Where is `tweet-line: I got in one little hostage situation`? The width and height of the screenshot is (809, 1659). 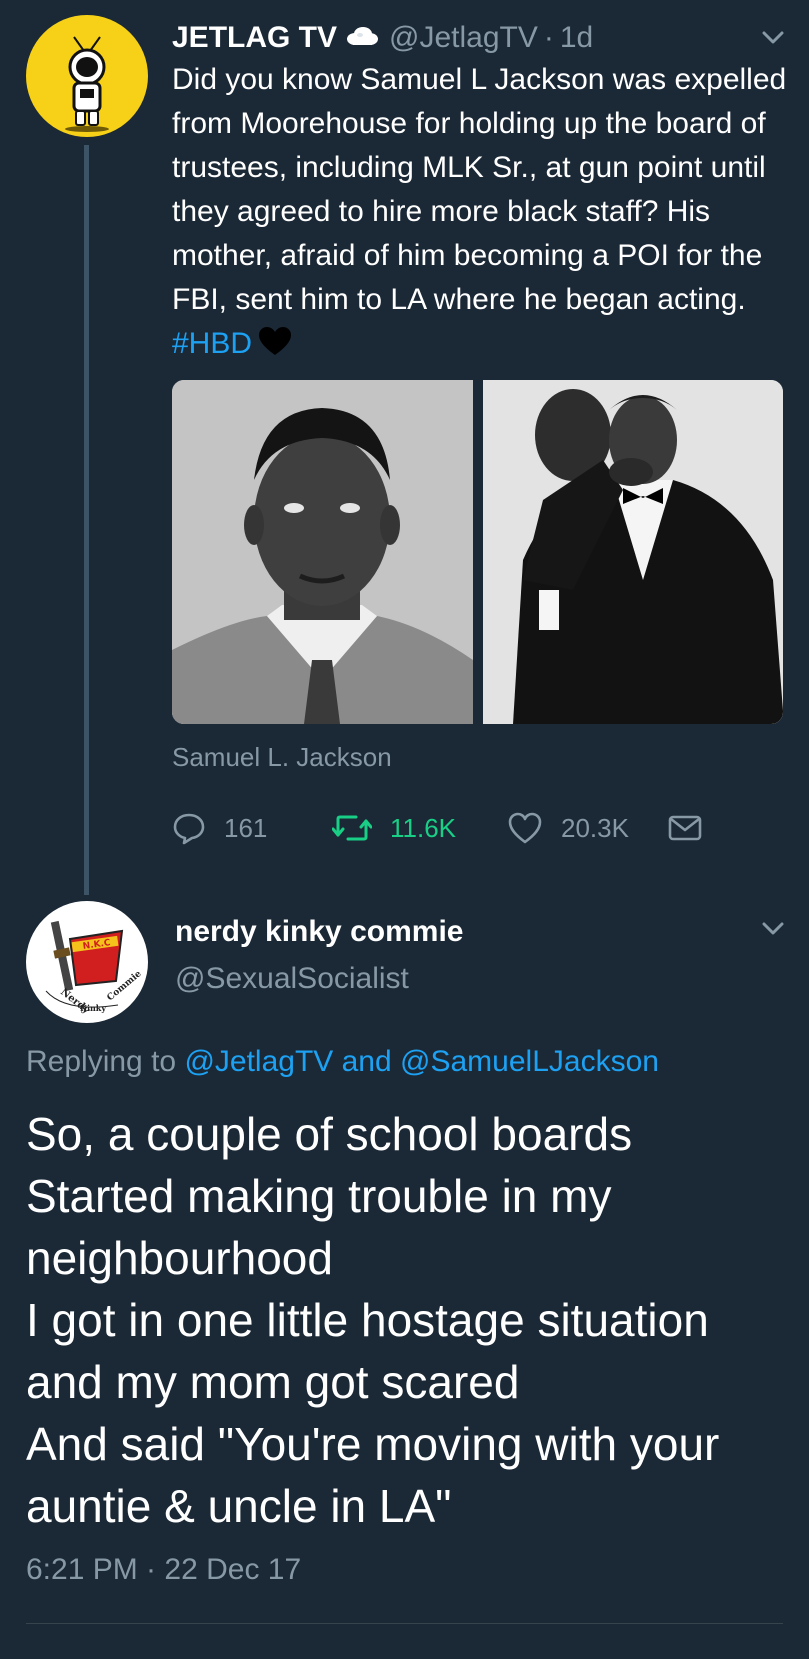 tweet-line: I got in one little hostage situation is located at coordinates (367, 1320).